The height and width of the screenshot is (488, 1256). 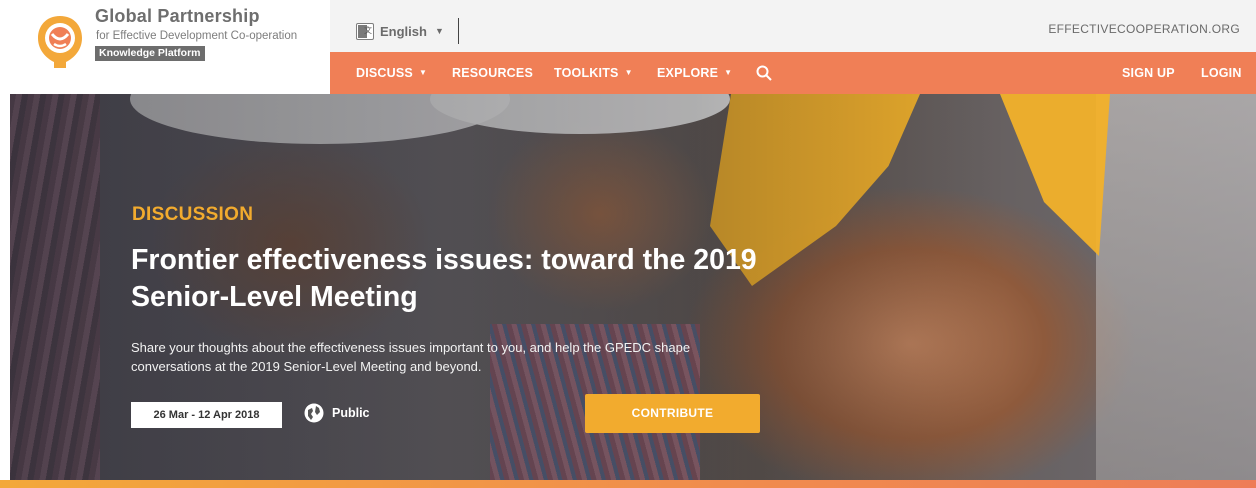 I want to click on visibility-label: Public, so click(x=351, y=413).